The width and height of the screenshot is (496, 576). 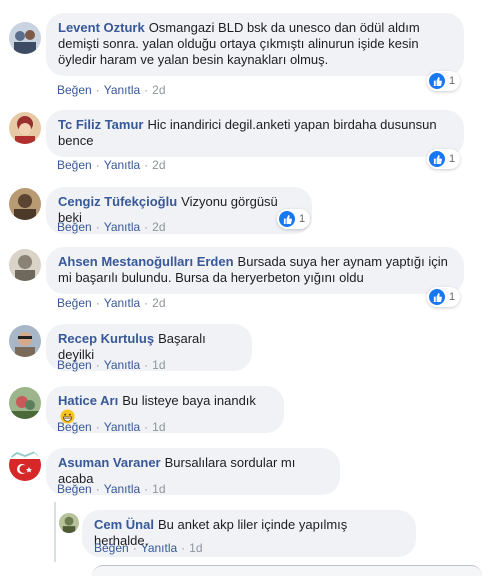 I want to click on comment-author: Recep Kurtuluş, so click(x=106, y=338).